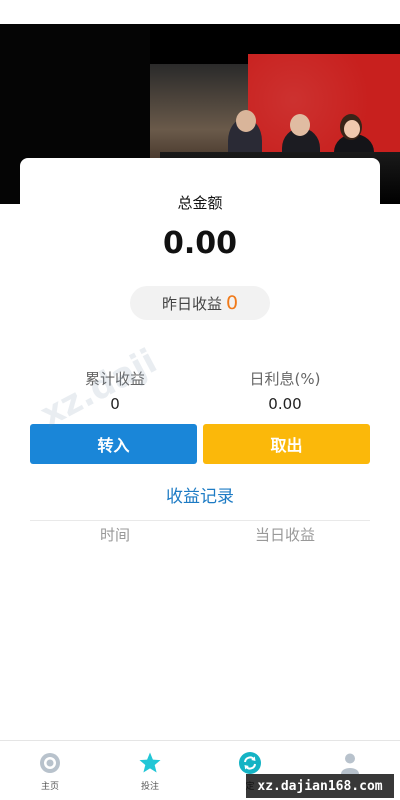  I want to click on tab-home-label: 主页, so click(49, 787).